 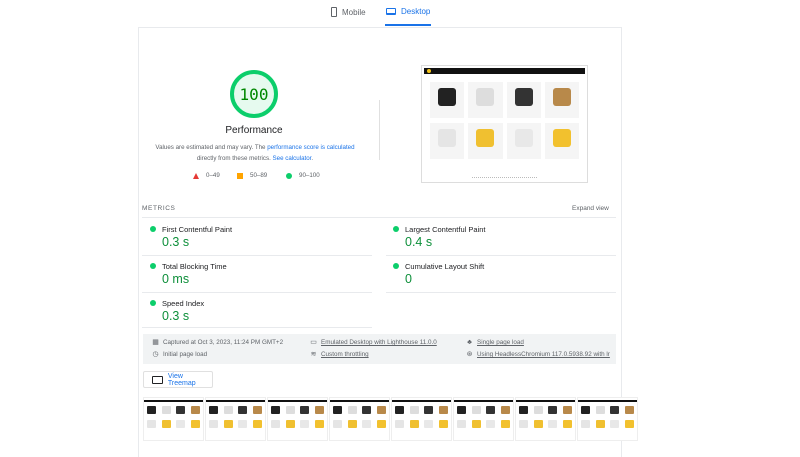 I want to click on device-tabs: Mobile Desktop, so click(x=400, y=13).